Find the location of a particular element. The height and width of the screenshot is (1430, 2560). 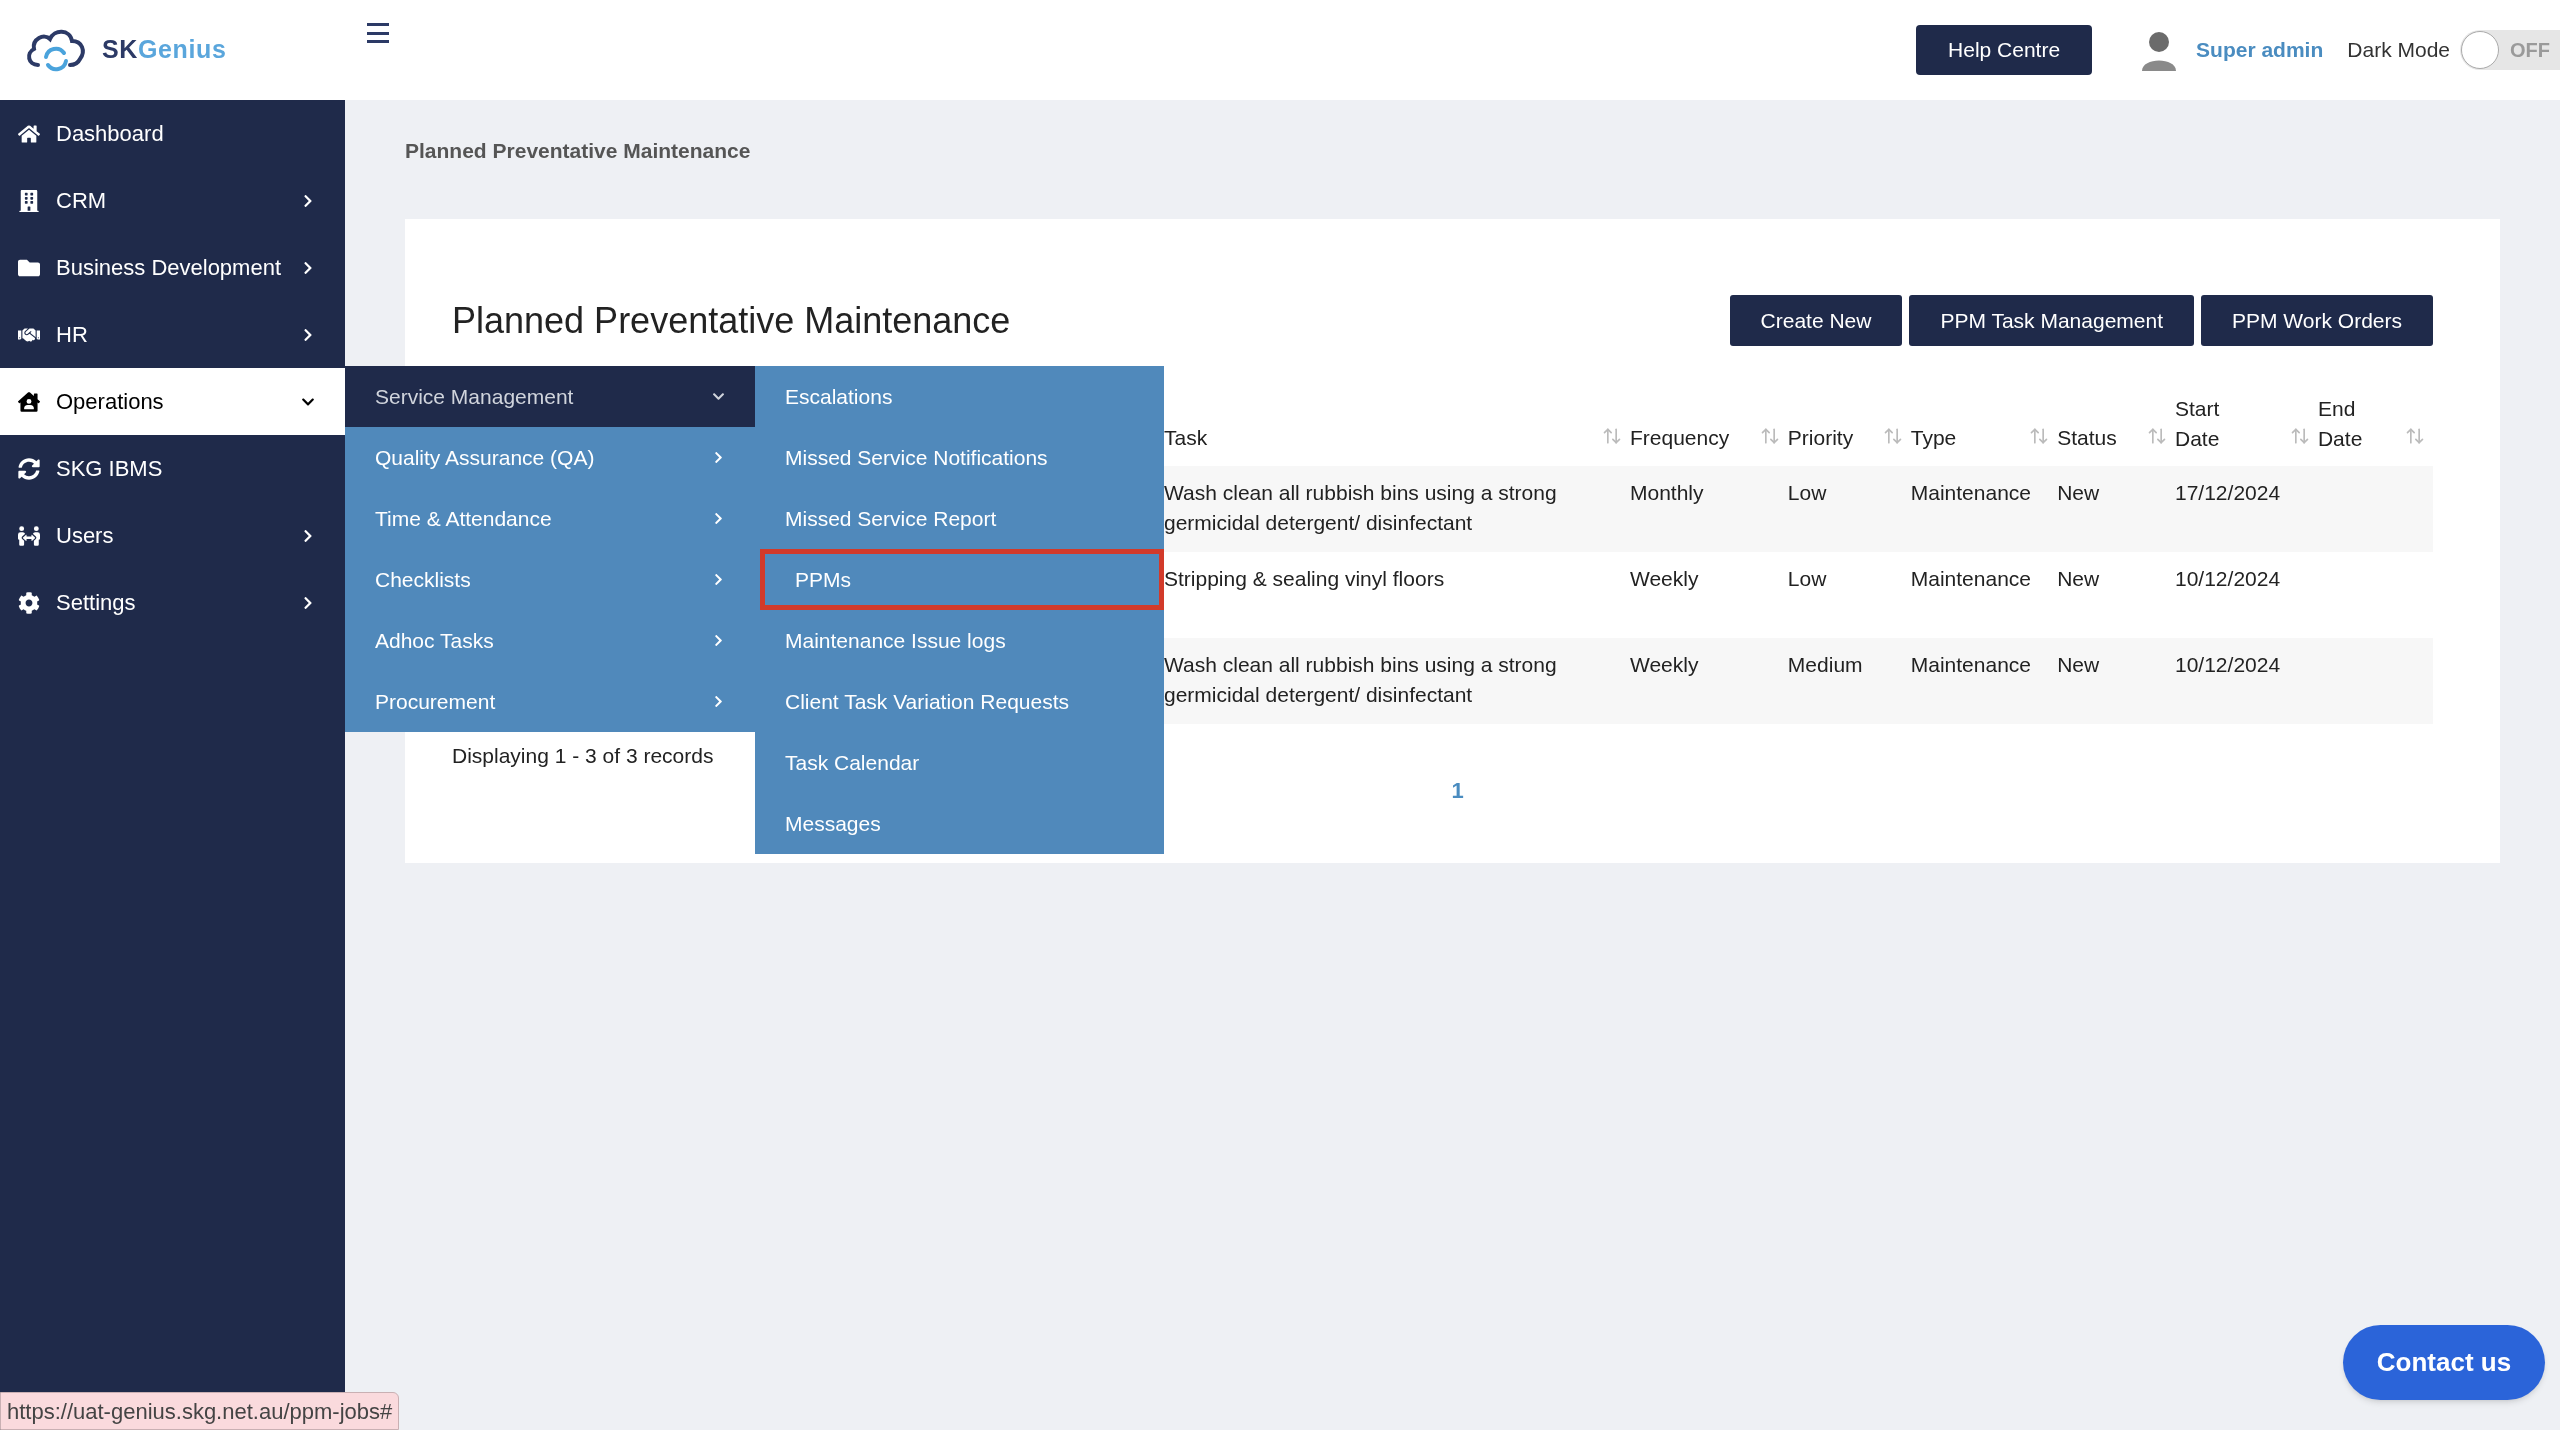

submenu-item: Maintenance Issue logs is located at coordinates (959, 640).